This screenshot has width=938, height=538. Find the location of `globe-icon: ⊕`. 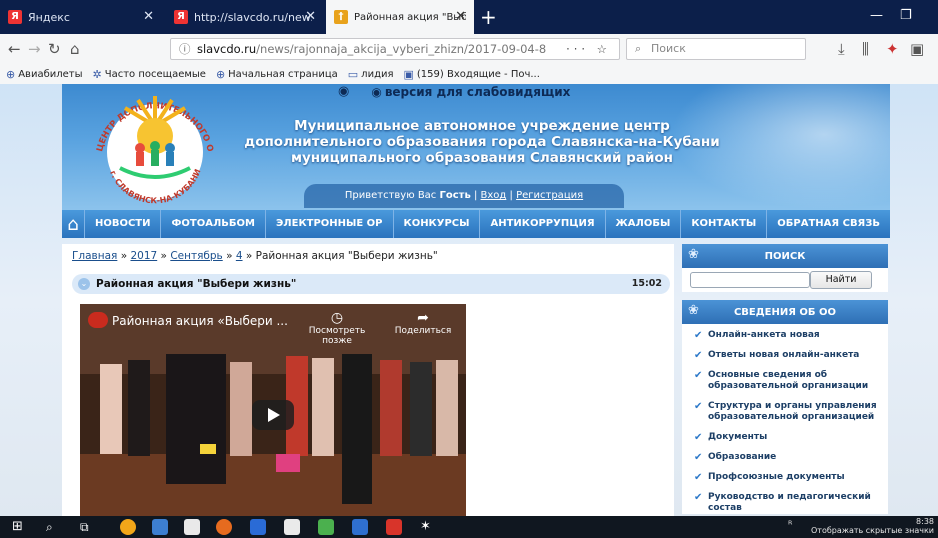

globe-icon: ⊕ is located at coordinates (220, 74).